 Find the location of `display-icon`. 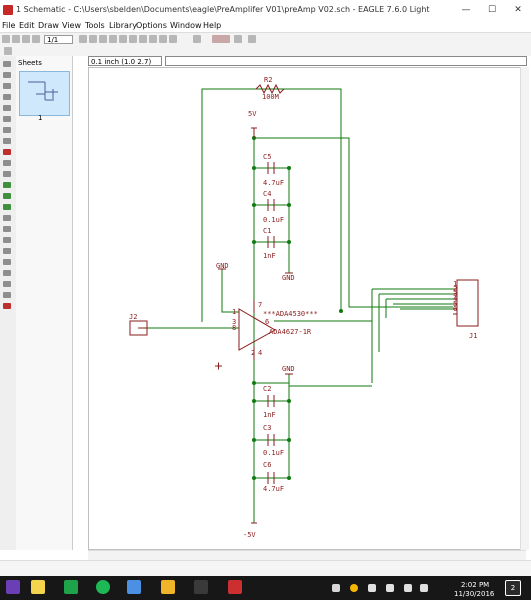

display-icon is located at coordinates (7, 86).